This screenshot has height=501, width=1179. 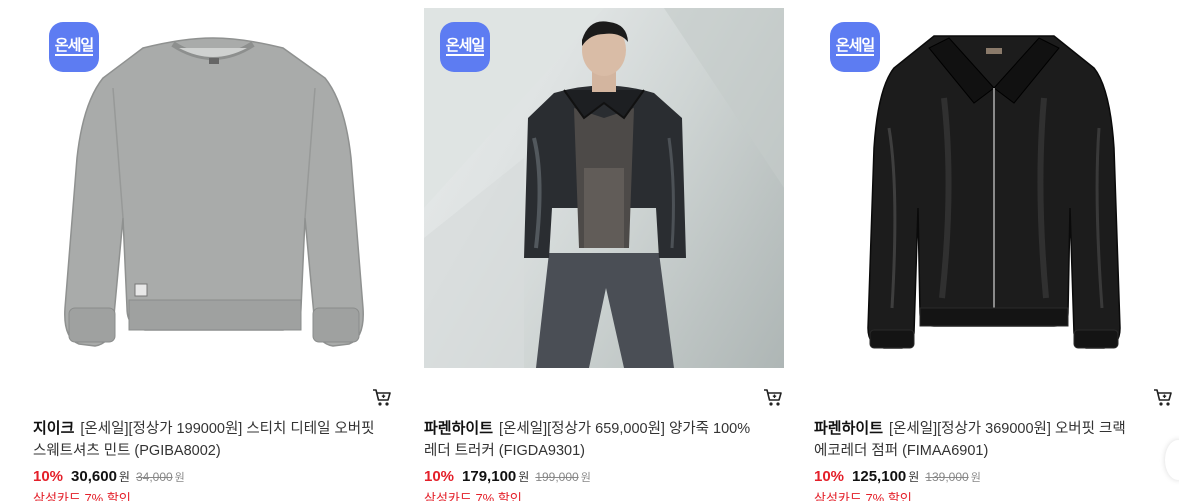 I want to click on price-row: 10% 179,100 원 199,000 원, so click(x=599, y=476).